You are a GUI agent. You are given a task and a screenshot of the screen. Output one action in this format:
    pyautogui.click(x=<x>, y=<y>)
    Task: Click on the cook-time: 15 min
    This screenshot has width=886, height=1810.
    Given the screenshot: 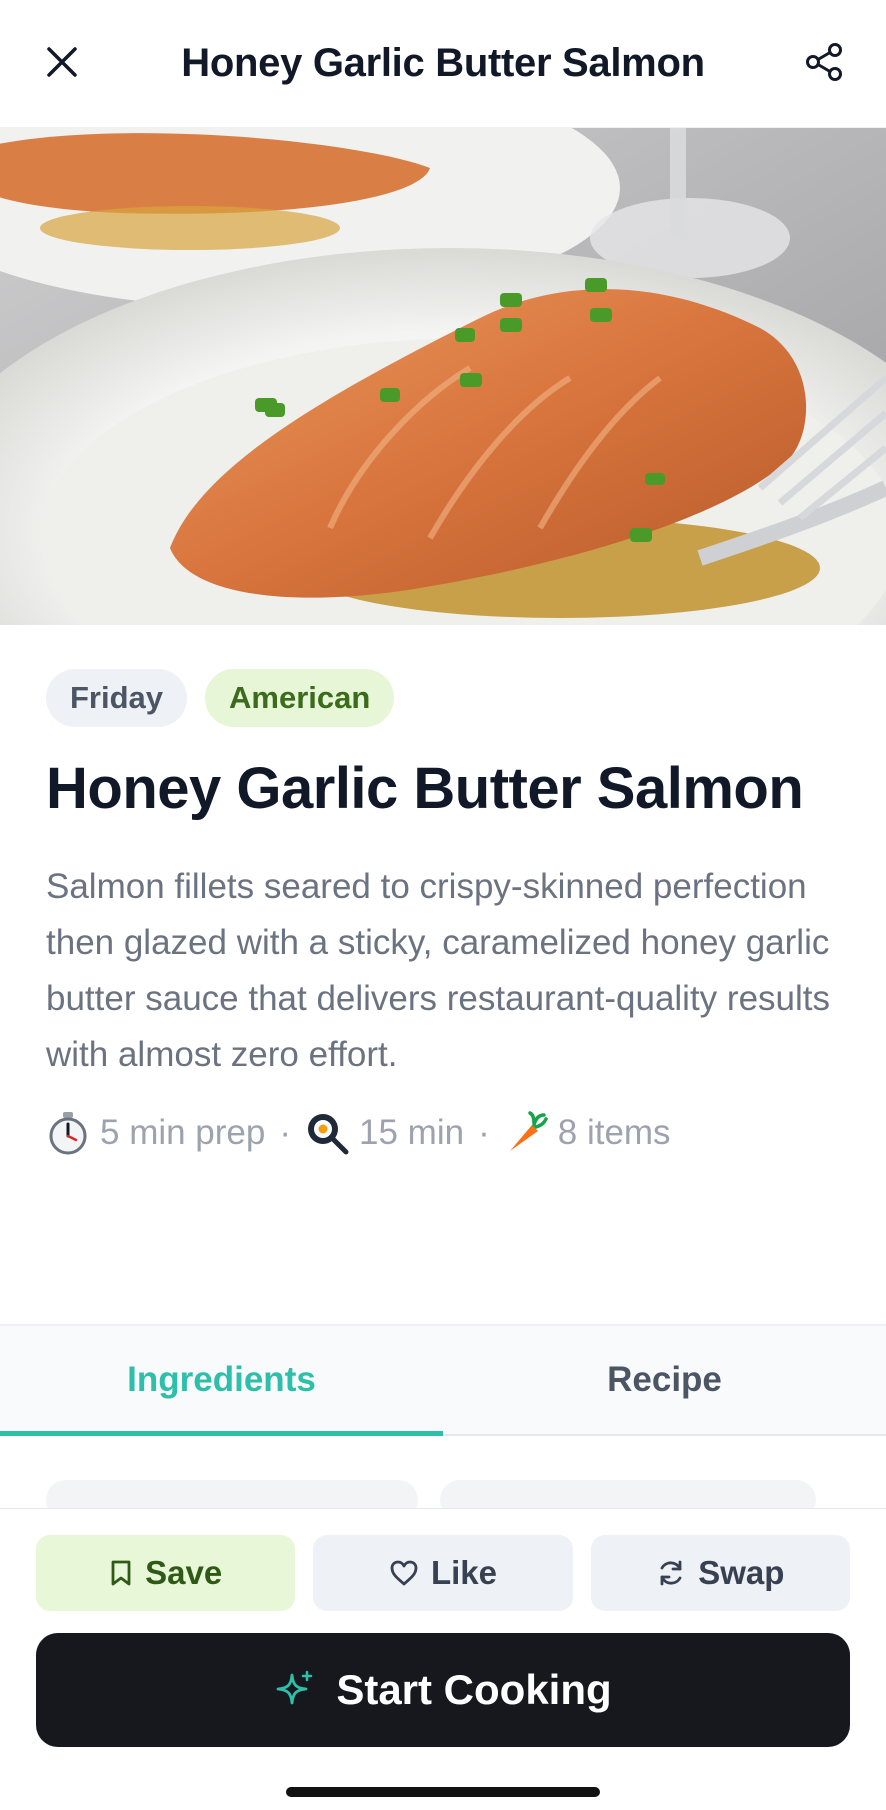 What is the action you would take?
    pyautogui.click(x=412, y=1132)
    